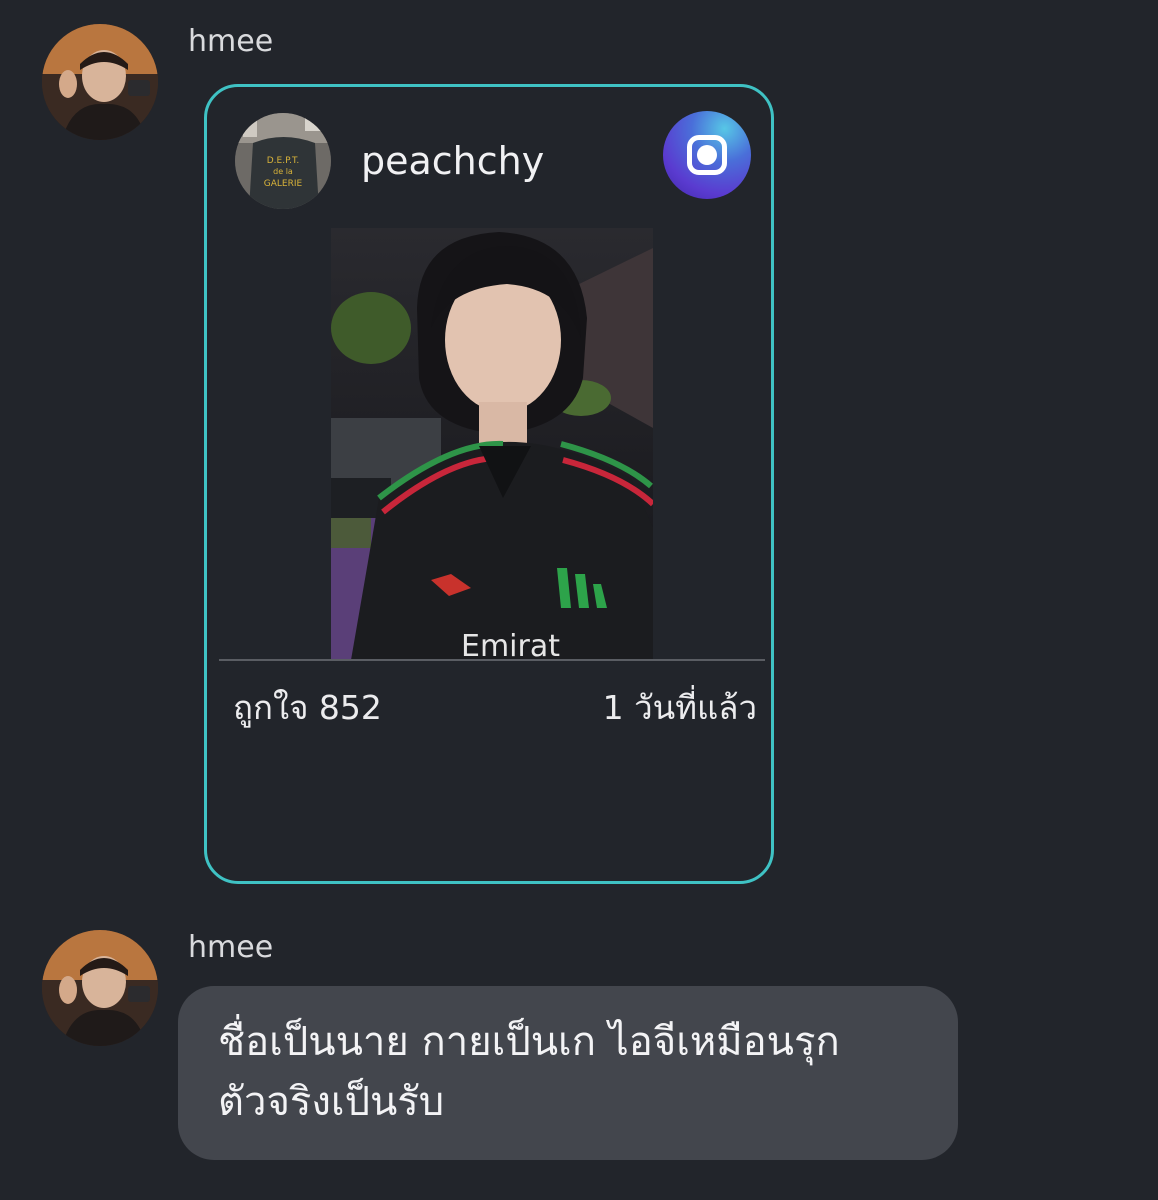 This screenshot has width=1158, height=1200. What do you see at coordinates (283, 184) in the screenshot?
I see `svg-text: GALERIE` at bounding box center [283, 184].